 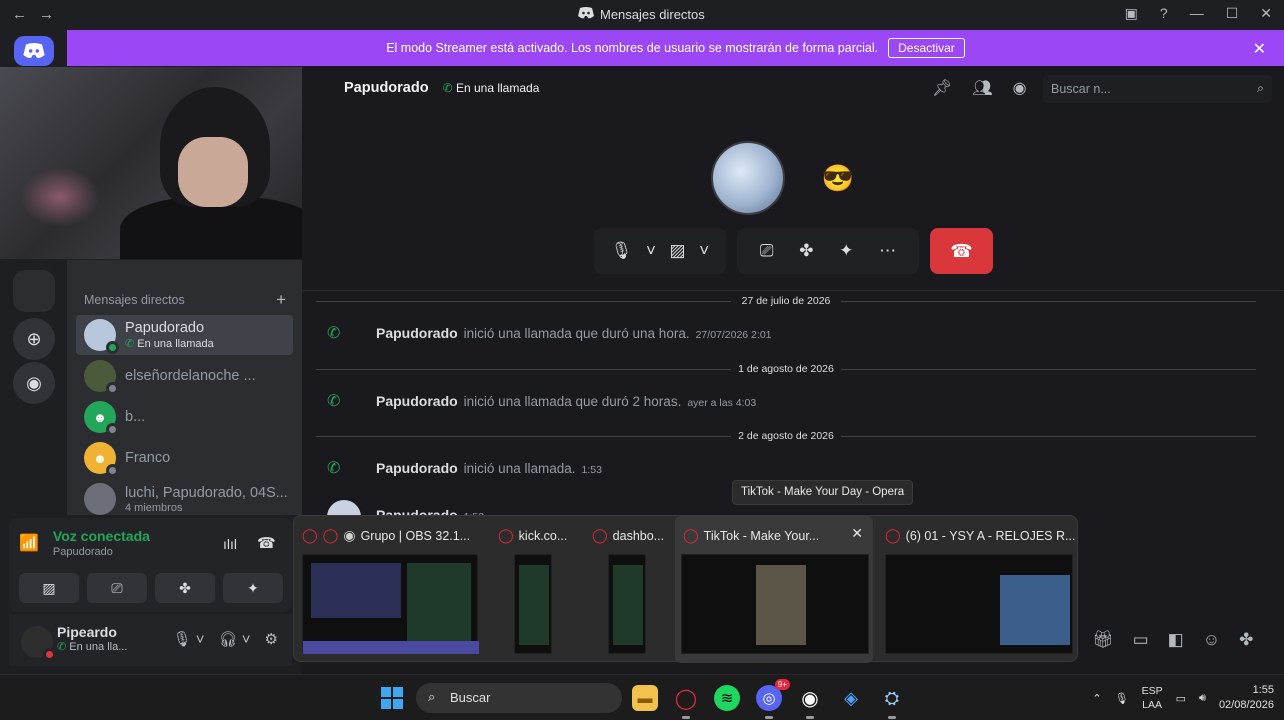 I want to click on dm-item: ☻ Franco, so click(x=184, y=458).